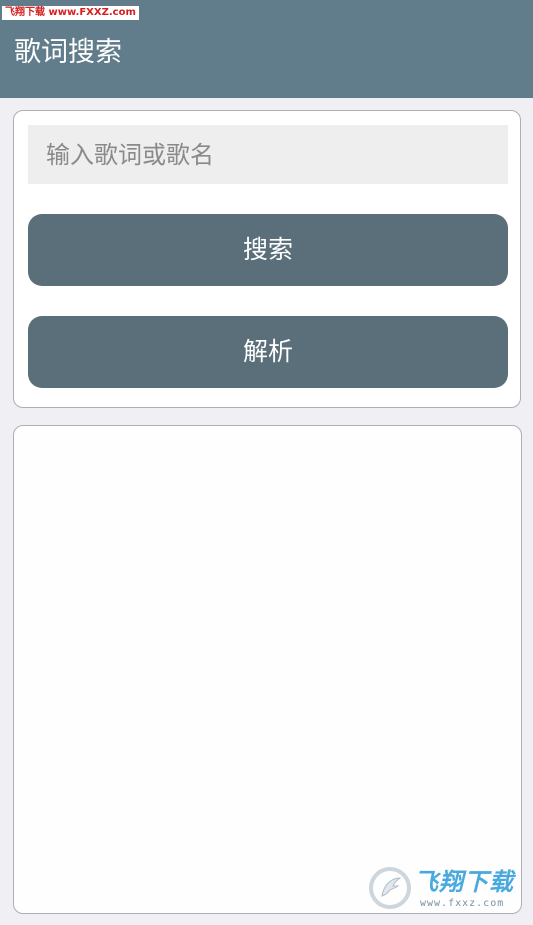 The image size is (533, 925). I want to click on parse-button: 解析, so click(268, 352).